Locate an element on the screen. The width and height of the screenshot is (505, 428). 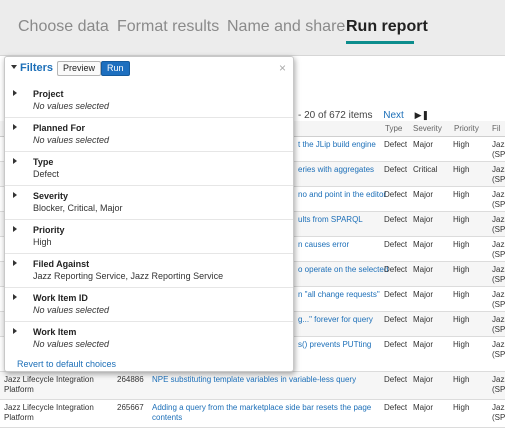
column-header-priority: Priority is located at coordinates (466, 128).